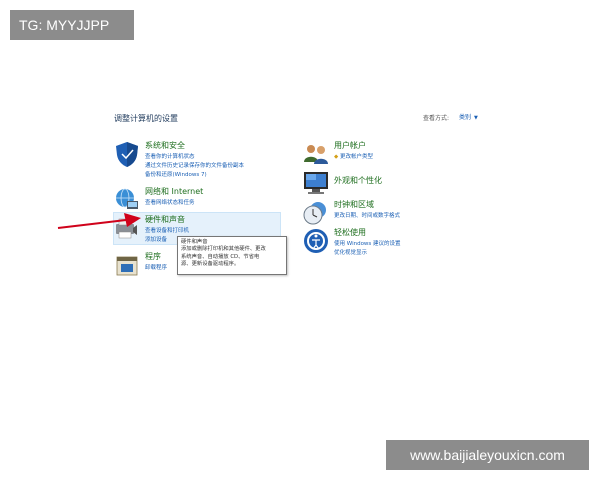 This screenshot has height=480, width=600. I want to click on category-title-programs: 程序, so click(153, 256).